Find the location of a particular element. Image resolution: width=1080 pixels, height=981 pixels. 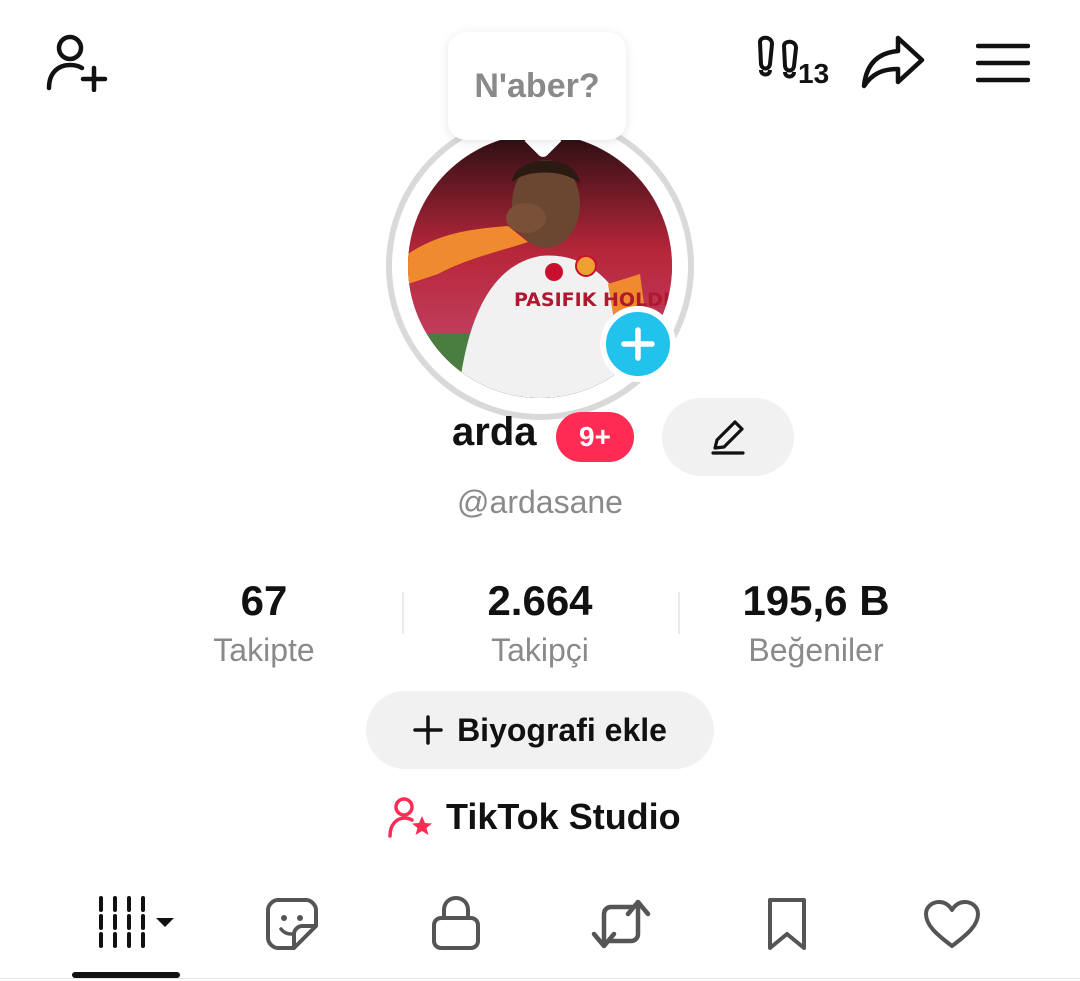

lock-icon is located at coordinates (456, 922).